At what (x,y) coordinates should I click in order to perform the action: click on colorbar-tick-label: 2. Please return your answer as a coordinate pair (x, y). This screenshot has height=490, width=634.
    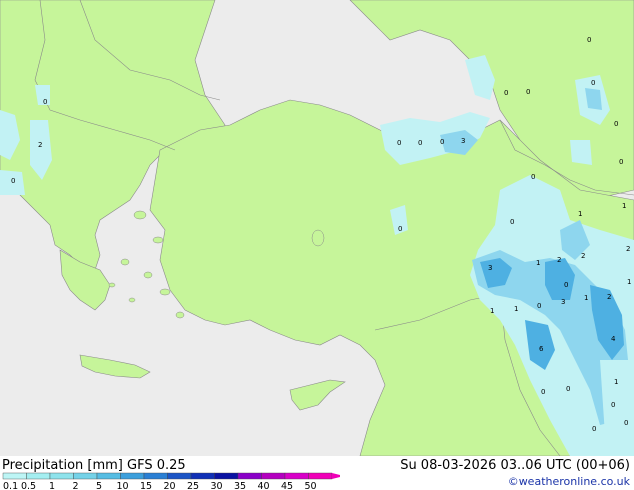
    Looking at the image, I should click on (75, 485).